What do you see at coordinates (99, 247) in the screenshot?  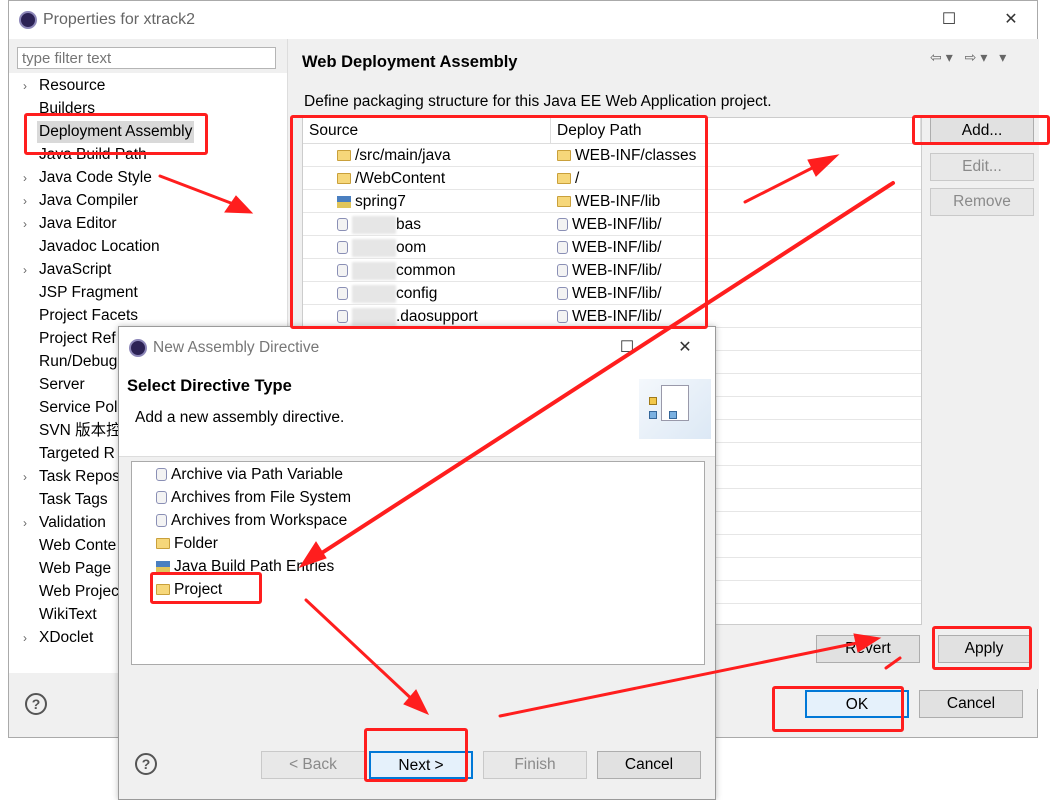 I see `tree-item: Javadoc Location` at bounding box center [99, 247].